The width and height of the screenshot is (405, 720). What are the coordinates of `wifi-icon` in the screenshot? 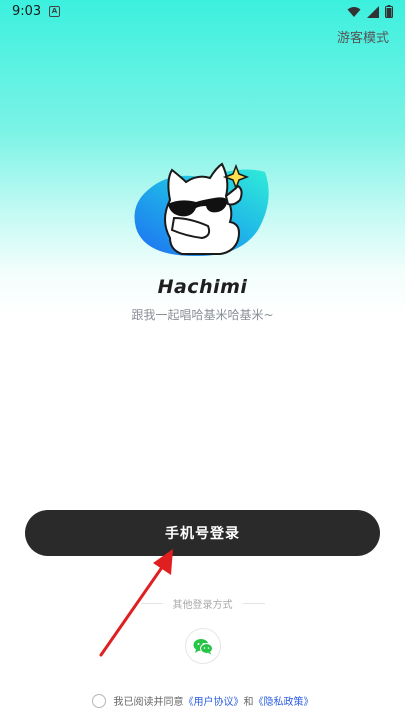 It's located at (354, 11).